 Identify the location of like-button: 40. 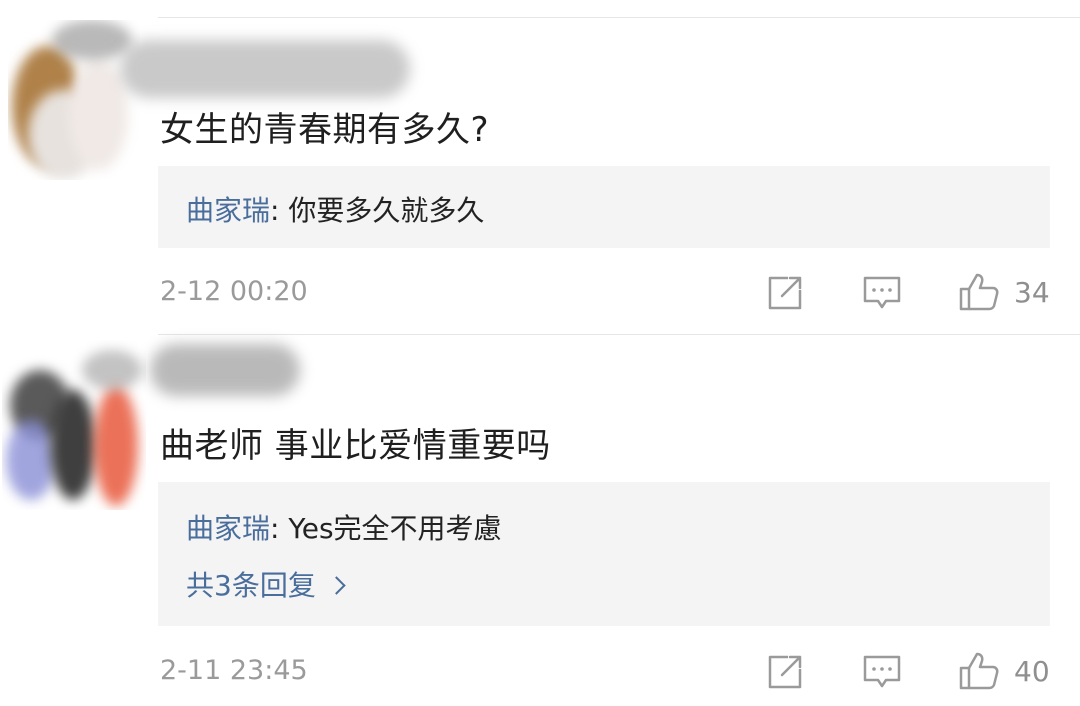
(1004, 671).